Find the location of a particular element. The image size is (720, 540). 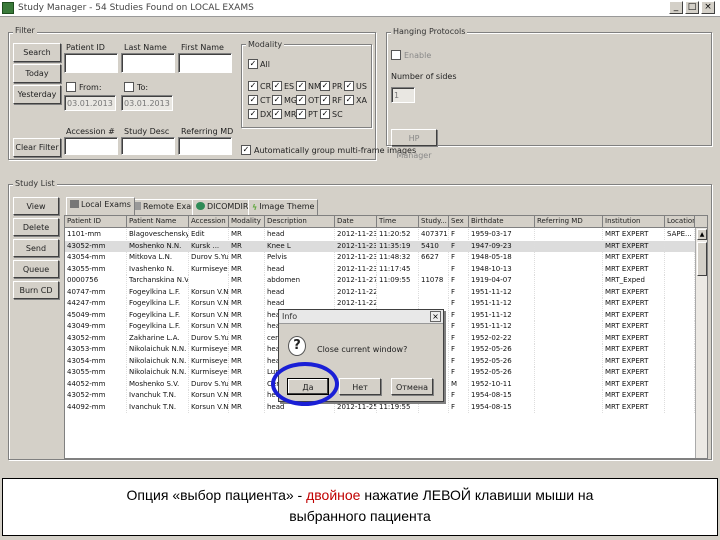

maximize-button: □ is located at coordinates (692, 7).